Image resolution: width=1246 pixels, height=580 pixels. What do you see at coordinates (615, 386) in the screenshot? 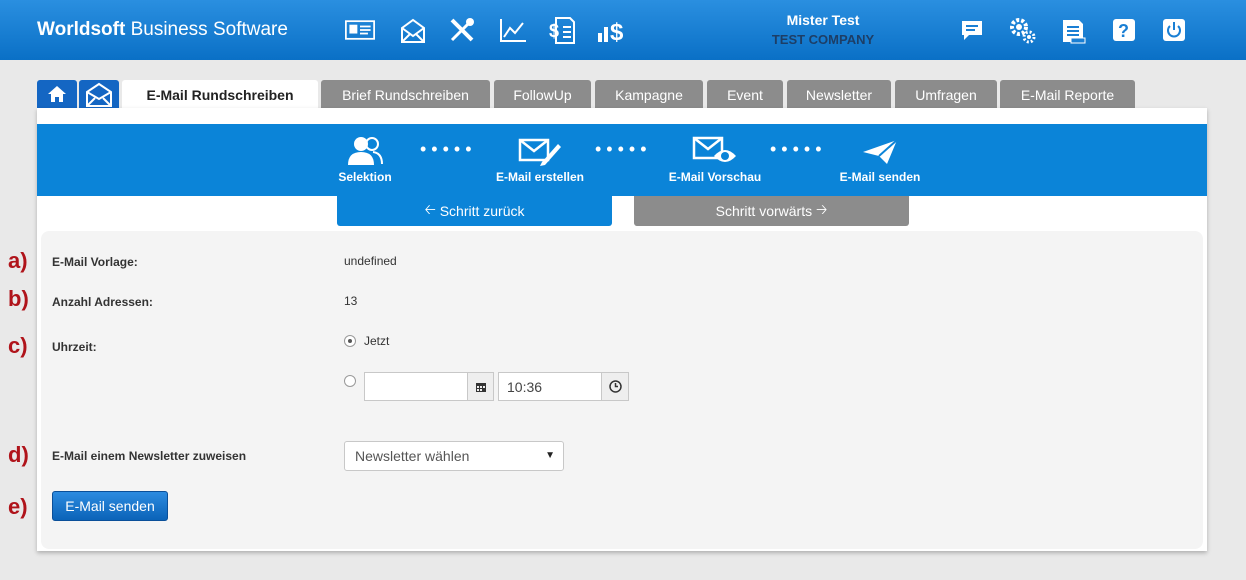
I see `clock-icon` at bounding box center [615, 386].